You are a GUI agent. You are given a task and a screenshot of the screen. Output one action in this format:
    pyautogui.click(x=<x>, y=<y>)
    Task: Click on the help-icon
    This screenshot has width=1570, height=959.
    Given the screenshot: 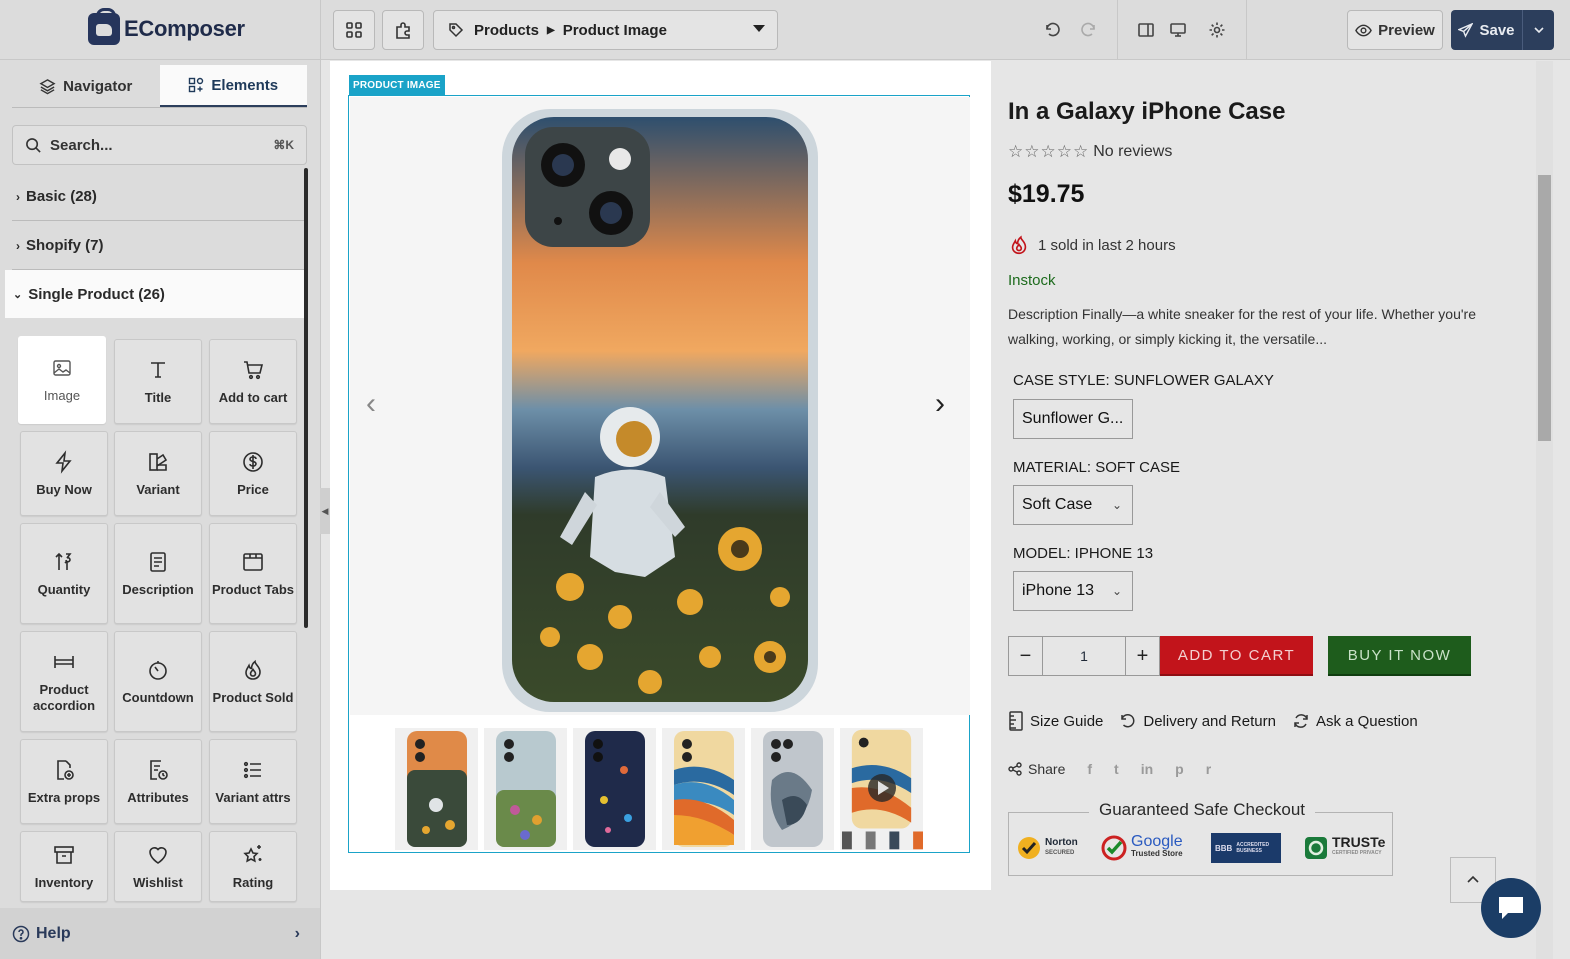 What is the action you would take?
    pyautogui.click(x=21, y=933)
    